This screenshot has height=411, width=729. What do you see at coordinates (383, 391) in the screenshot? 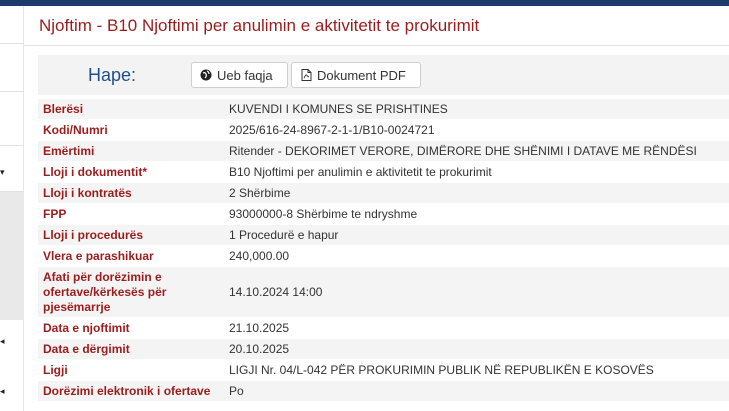
I see `detail-row-electronic-submission: Dorëzimi elektronik i ofertave Po` at bounding box center [383, 391].